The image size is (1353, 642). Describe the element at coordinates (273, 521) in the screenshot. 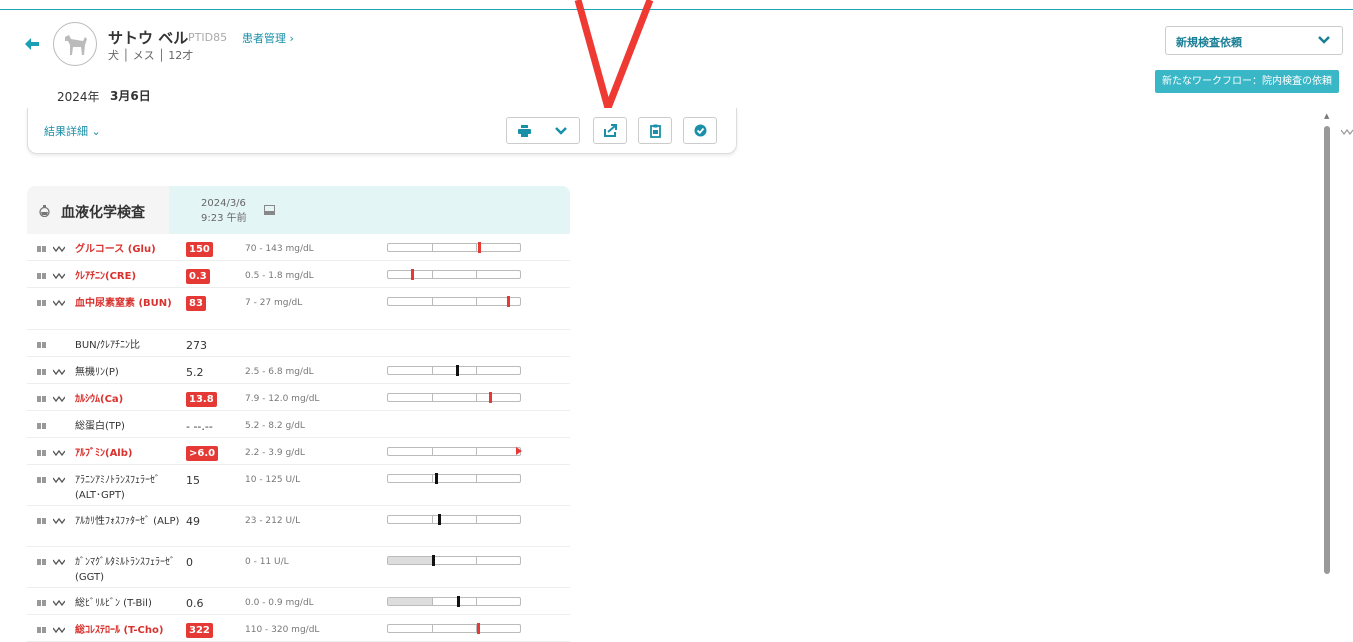

I see `reference-range: 23 - 212 U/L` at that location.